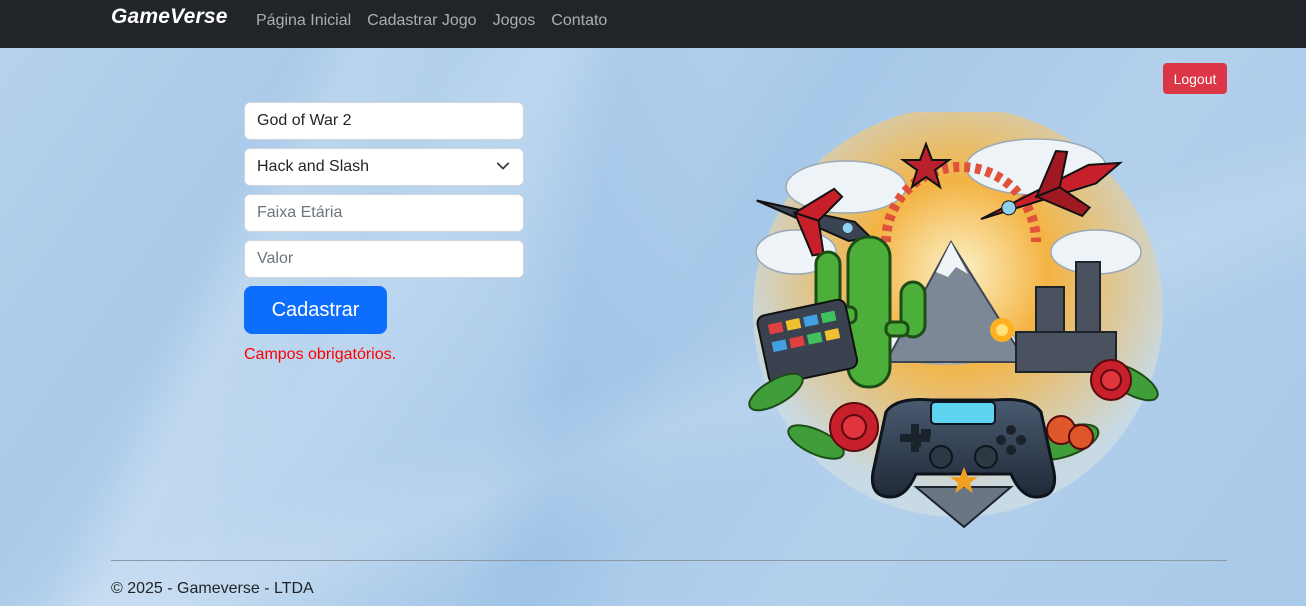 The height and width of the screenshot is (606, 1306). I want to click on game-name-input, so click(384, 121).